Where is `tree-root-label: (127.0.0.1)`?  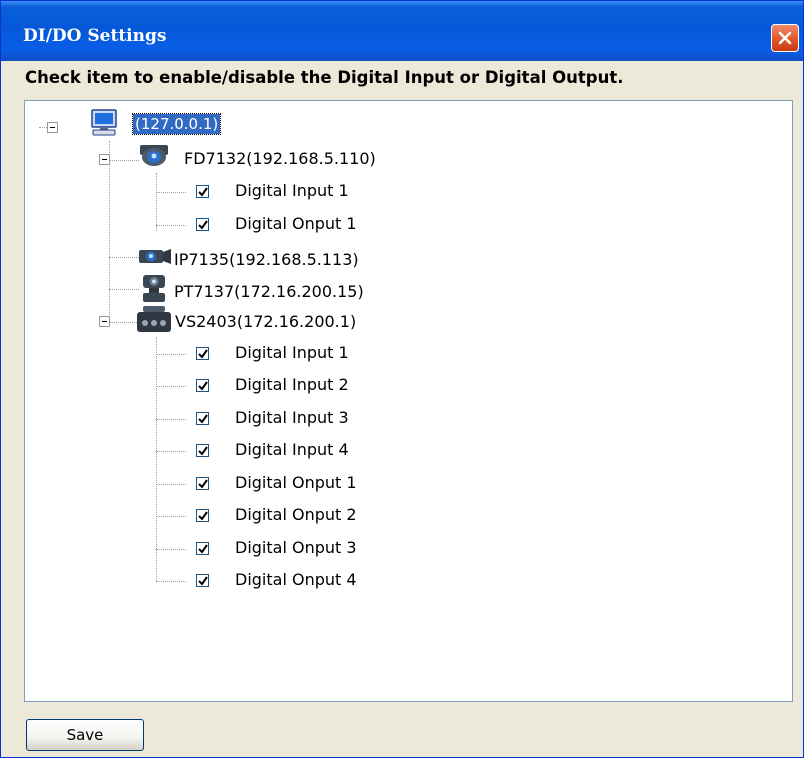 tree-root-label: (127.0.0.1) is located at coordinates (176, 124).